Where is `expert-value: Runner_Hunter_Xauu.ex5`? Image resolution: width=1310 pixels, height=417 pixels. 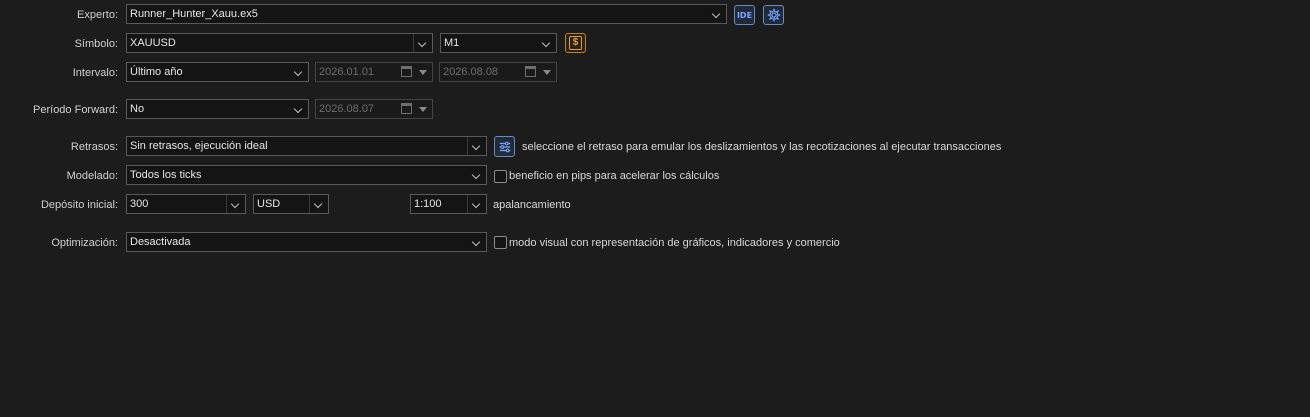 expert-value: Runner_Hunter_Xauu.ex5 is located at coordinates (194, 14).